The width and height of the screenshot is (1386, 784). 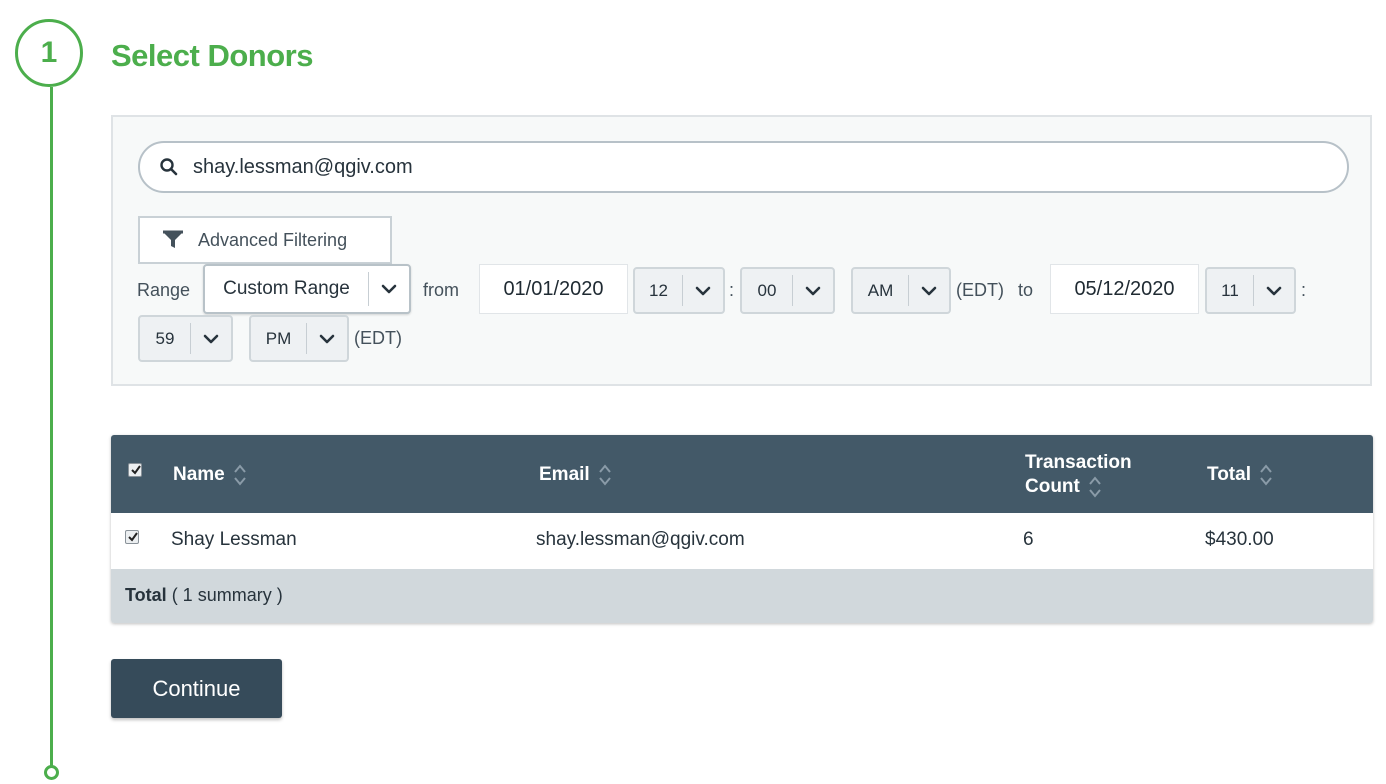 What do you see at coordinates (742, 474) in the screenshot?
I see `table-header: Name Email Transaction Count Total` at bounding box center [742, 474].